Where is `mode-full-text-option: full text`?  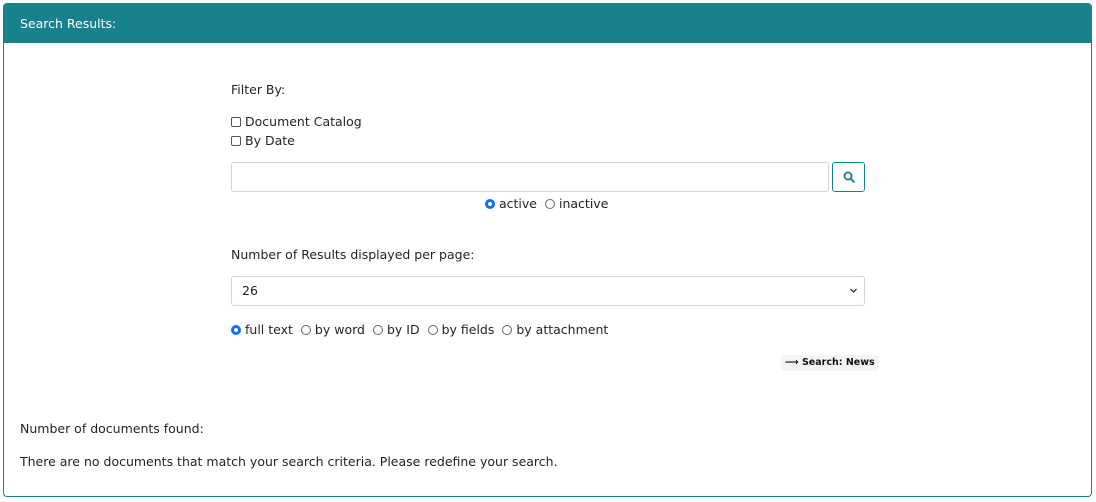 mode-full-text-option: full text is located at coordinates (262, 329).